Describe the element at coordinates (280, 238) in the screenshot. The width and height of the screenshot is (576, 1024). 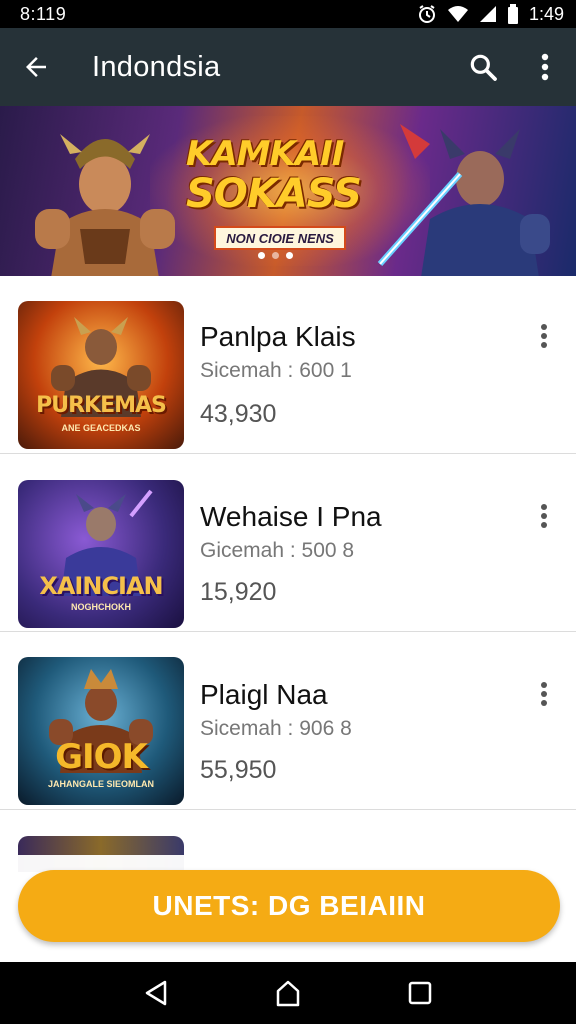
I see `banner-subtitle: NON CIOIE NENS` at that location.